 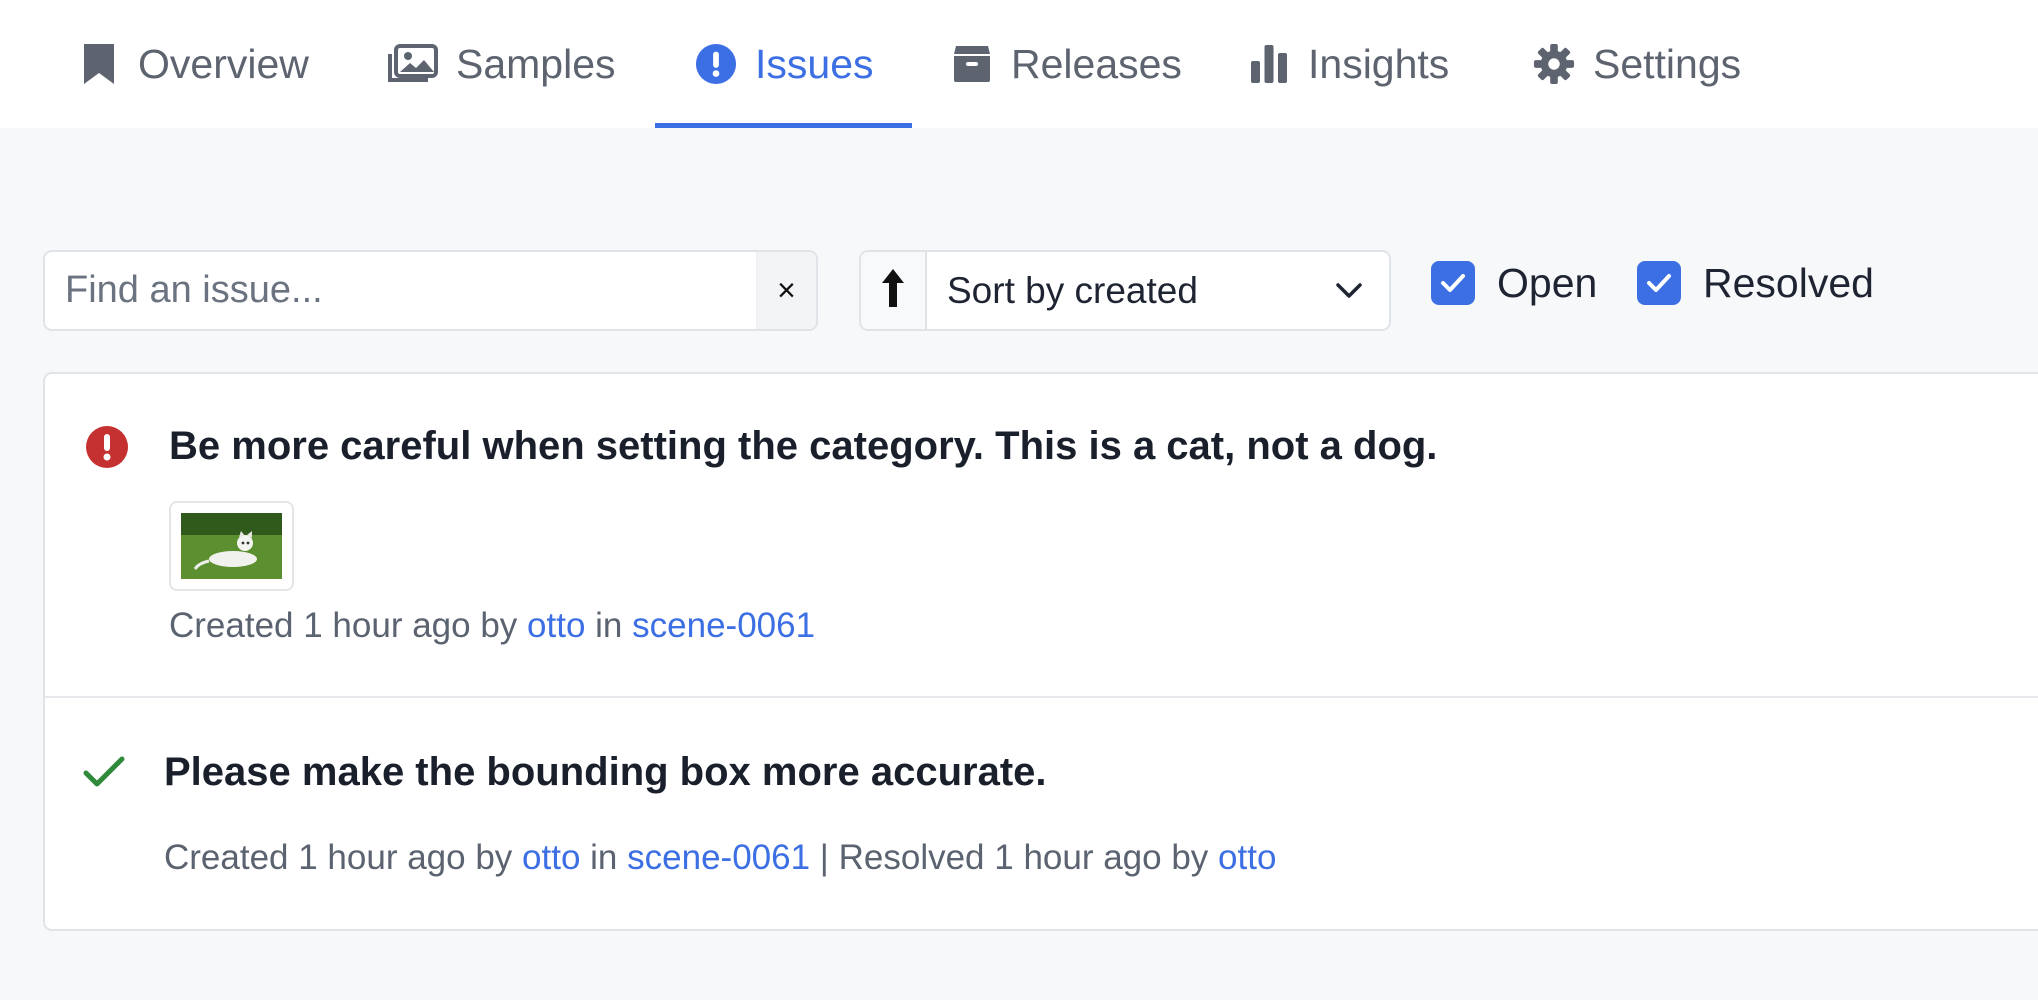 I want to click on tab-insights: Insights, so click(x=1348, y=64).